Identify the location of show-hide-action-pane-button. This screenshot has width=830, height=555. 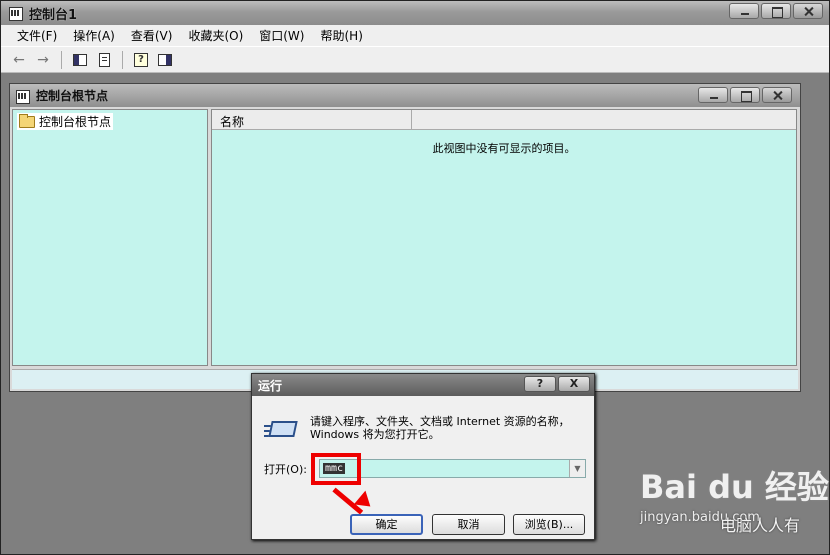
(165, 60).